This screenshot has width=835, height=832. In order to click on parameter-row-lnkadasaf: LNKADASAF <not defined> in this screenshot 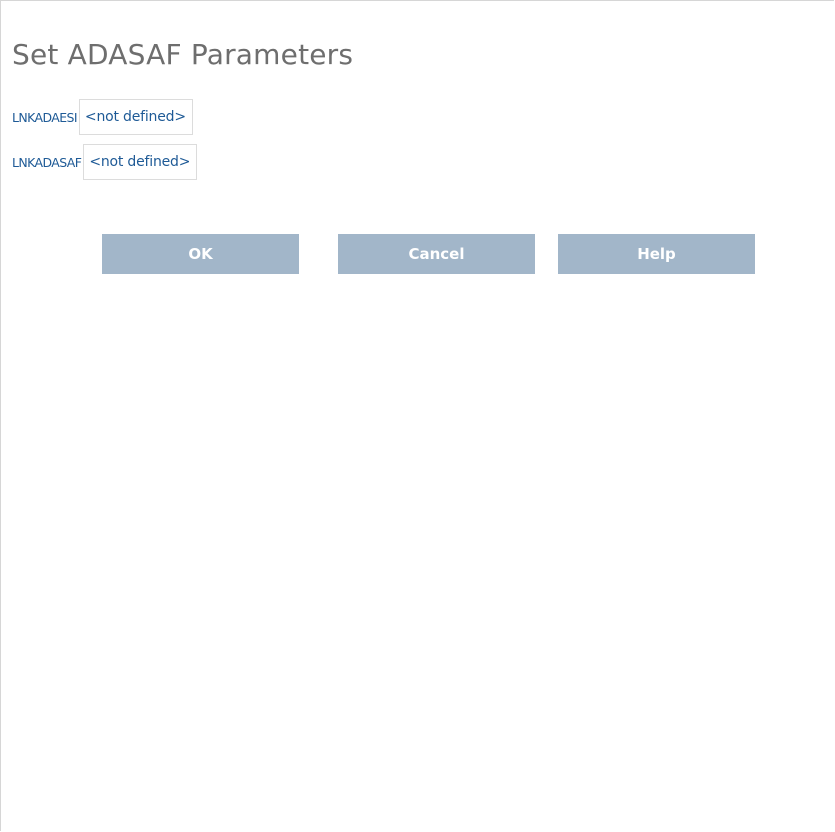, I will do `click(105, 162)`.